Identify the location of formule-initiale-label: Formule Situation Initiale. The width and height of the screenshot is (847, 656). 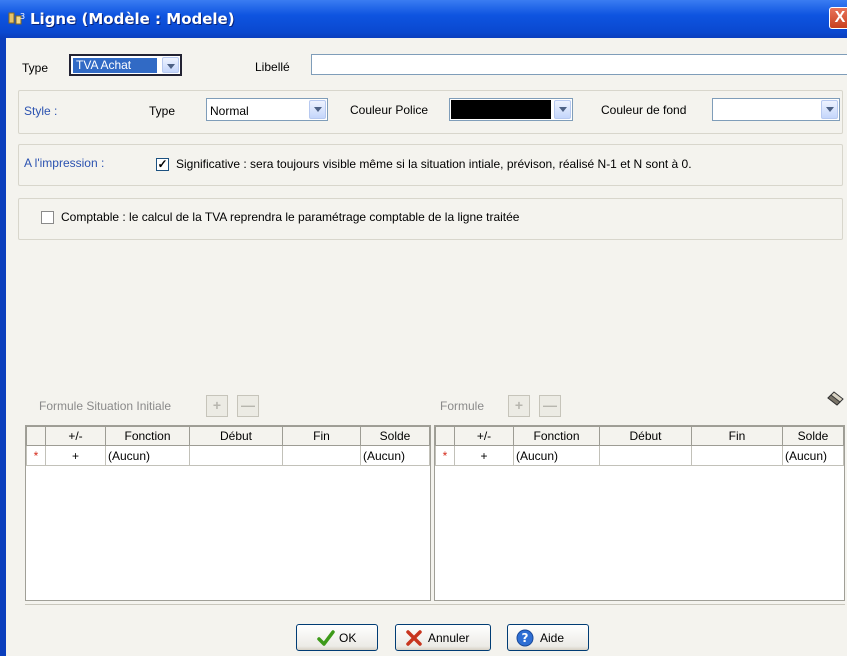
(105, 406).